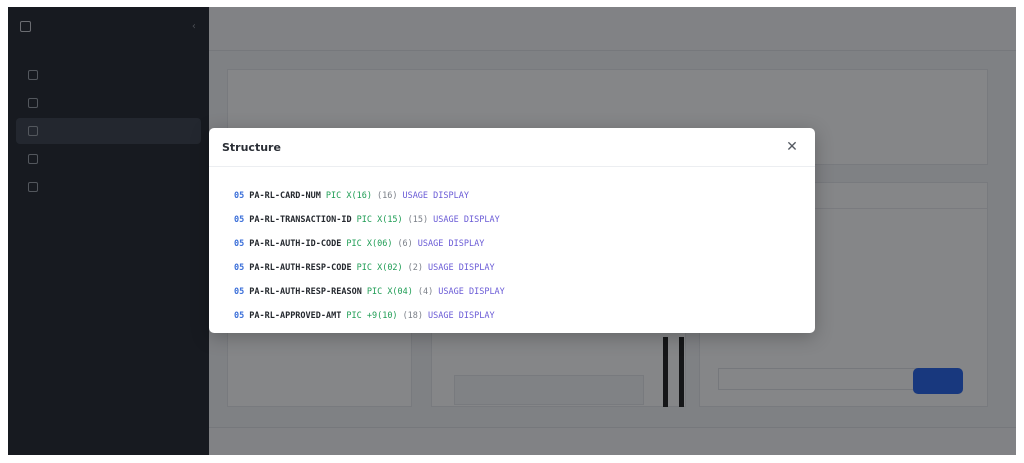  Describe the element at coordinates (295, 244) in the screenshot. I see `field-name: PA-RL-AUTH-ID-CODE` at that location.